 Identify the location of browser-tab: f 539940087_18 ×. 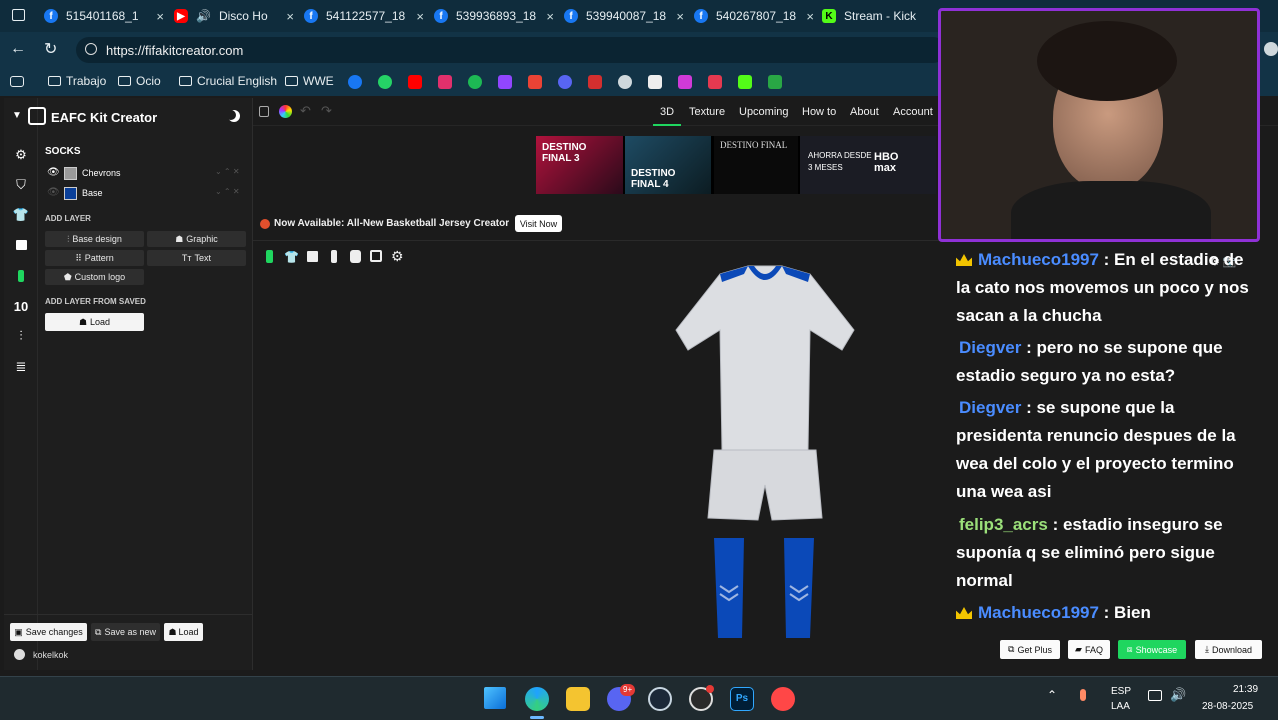
(627, 16).